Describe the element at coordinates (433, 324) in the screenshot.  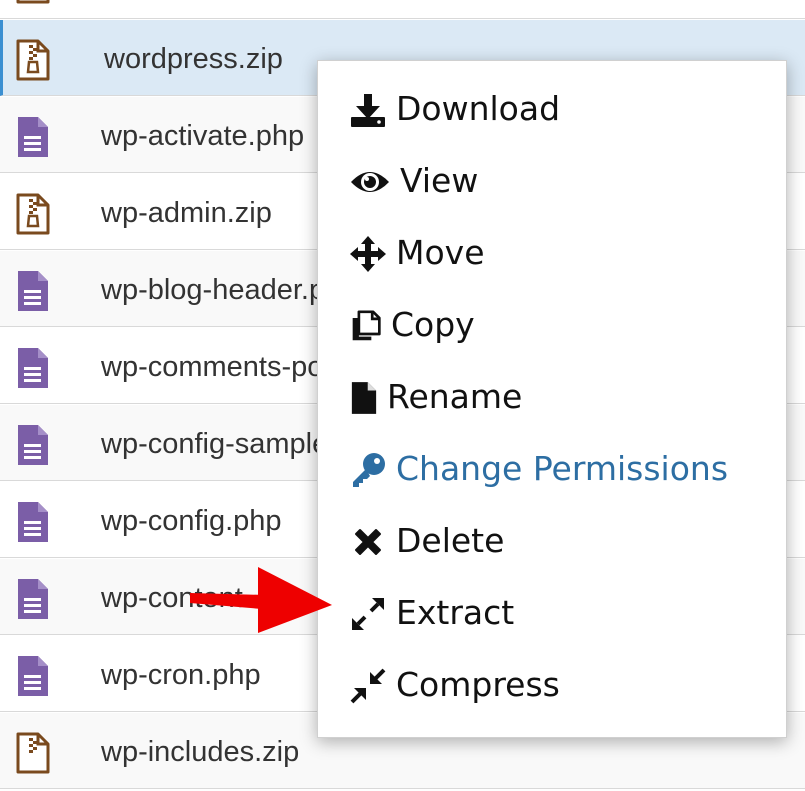
I see `menu-label: Copy` at that location.